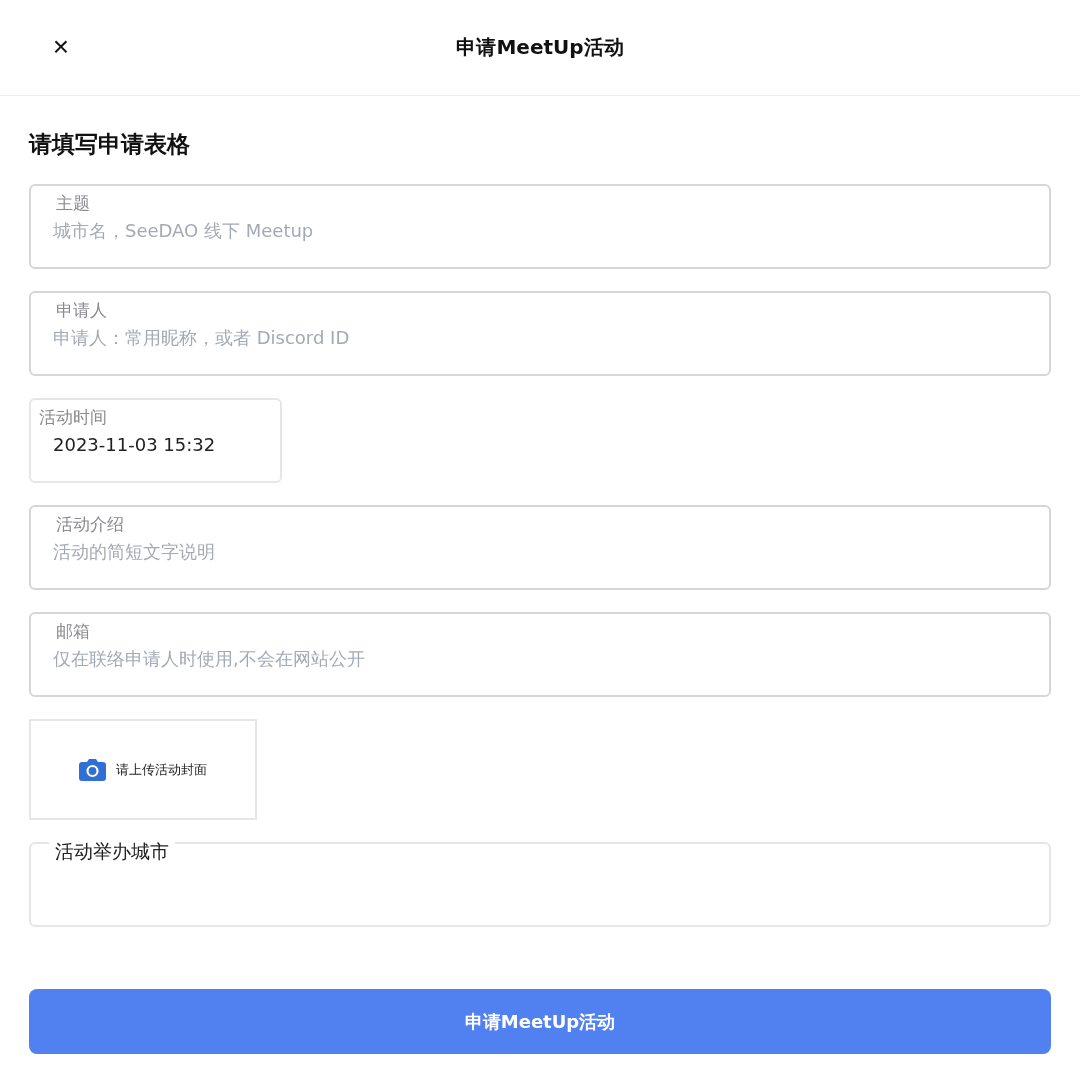  I want to click on date-time-input: 2023-11-03 15:32, so click(149, 444).